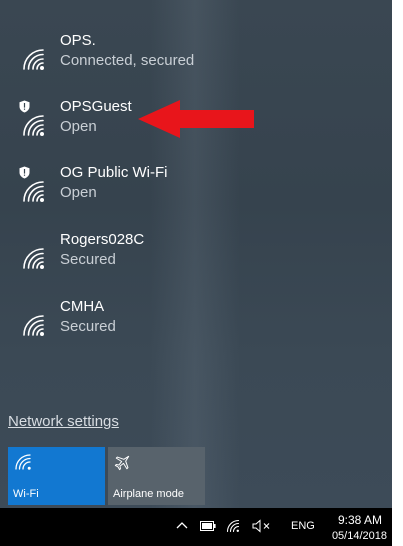 The width and height of the screenshot is (403, 546). What do you see at coordinates (196, 527) in the screenshot?
I see `taskbar: ENG 9:38 AM 05/14/2018` at bounding box center [196, 527].